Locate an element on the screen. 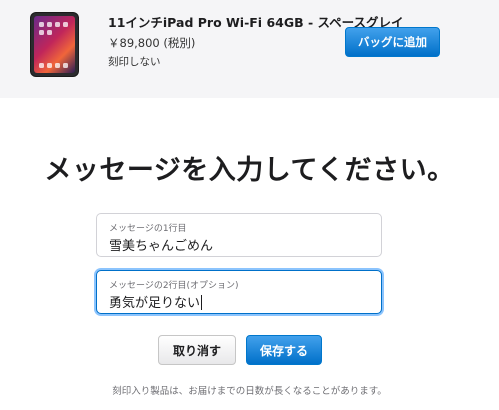 This screenshot has height=410, width=499. engraving-line2-input: 勇気が足りない is located at coordinates (156, 301).